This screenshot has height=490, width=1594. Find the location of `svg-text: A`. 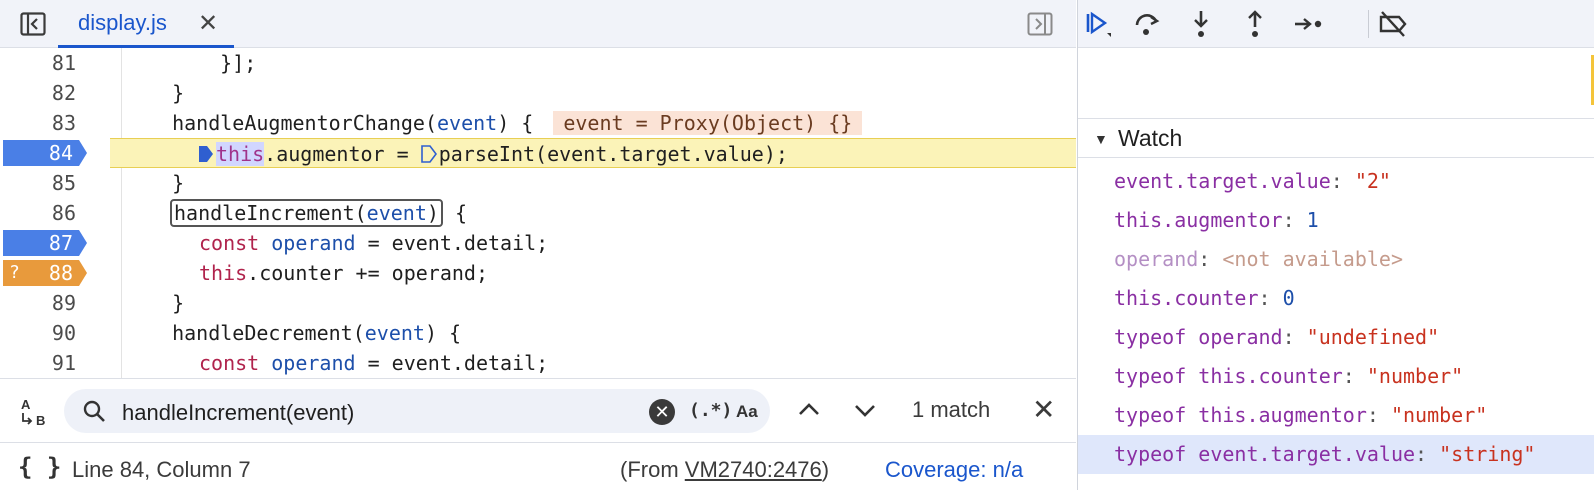

svg-text: A is located at coordinates (26, 404).